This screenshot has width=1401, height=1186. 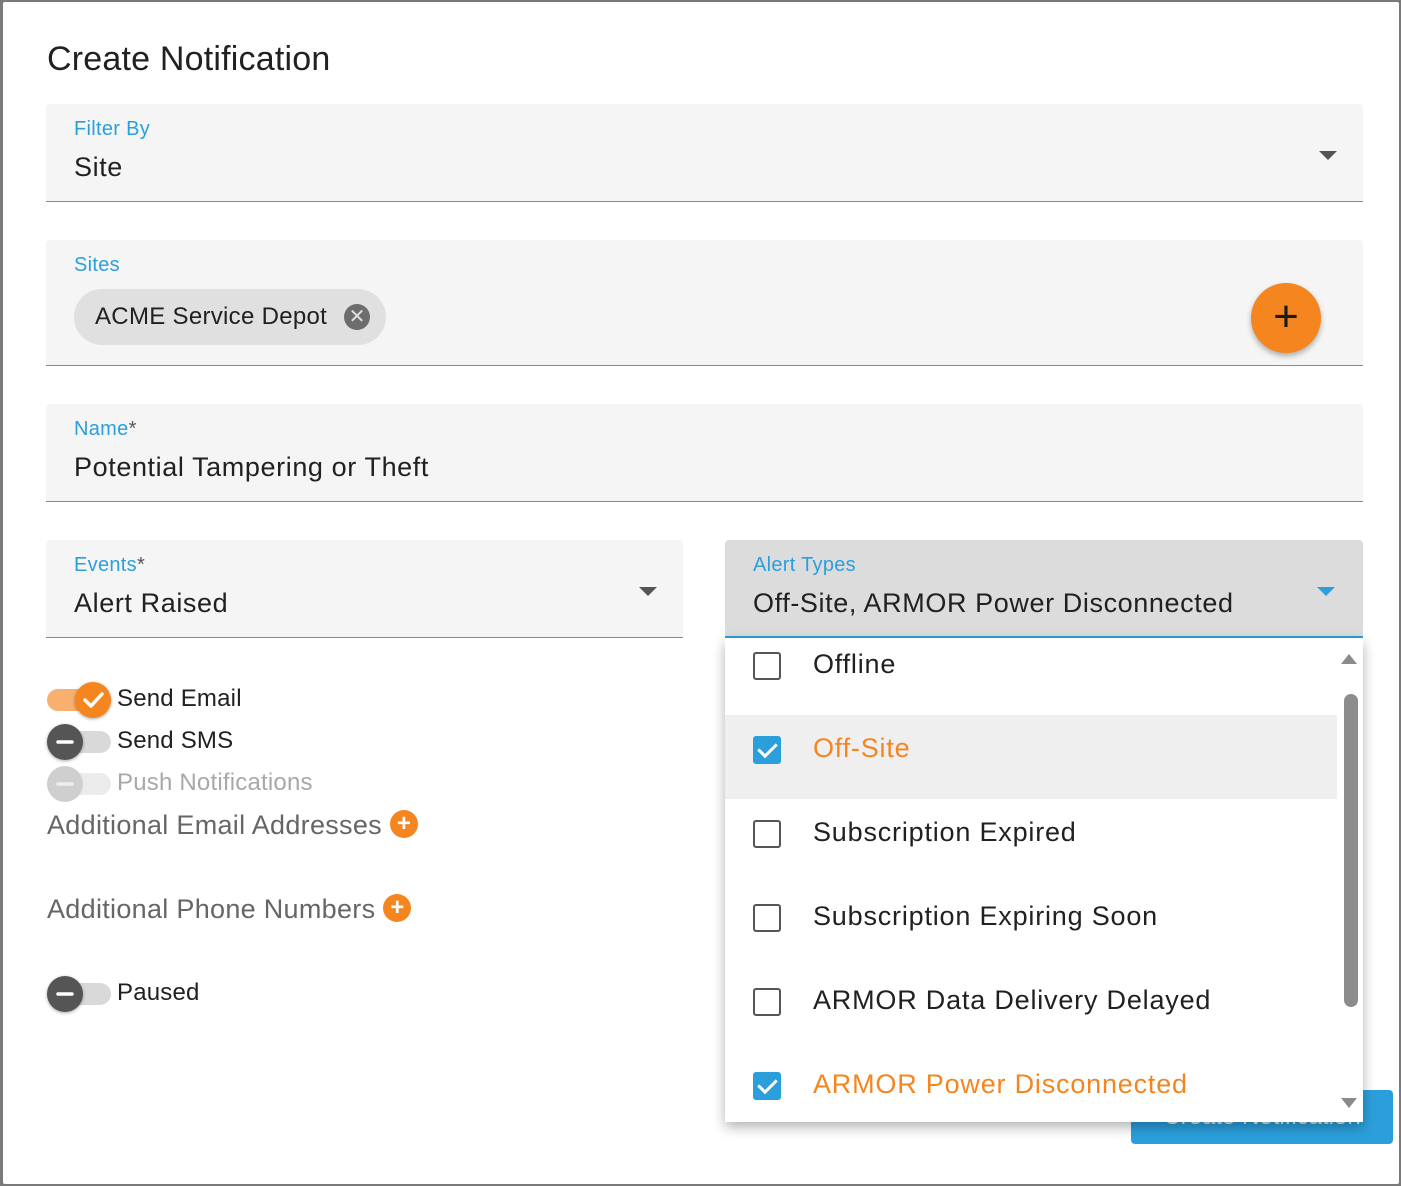 What do you see at coordinates (232, 825) in the screenshot?
I see `additional-email-addresses: Additional Email Addresses +` at bounding box center [232, 825].